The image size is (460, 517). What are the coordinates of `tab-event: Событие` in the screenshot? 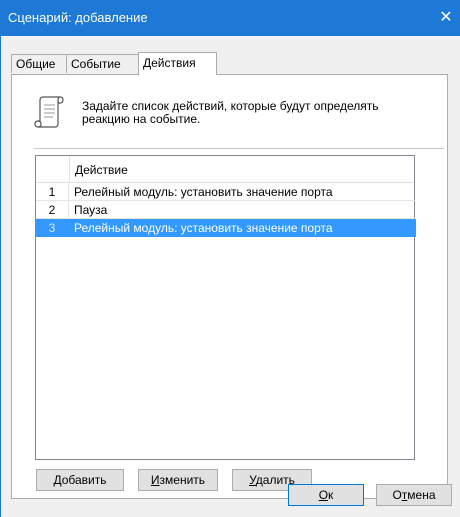 It's located at (102, 63).